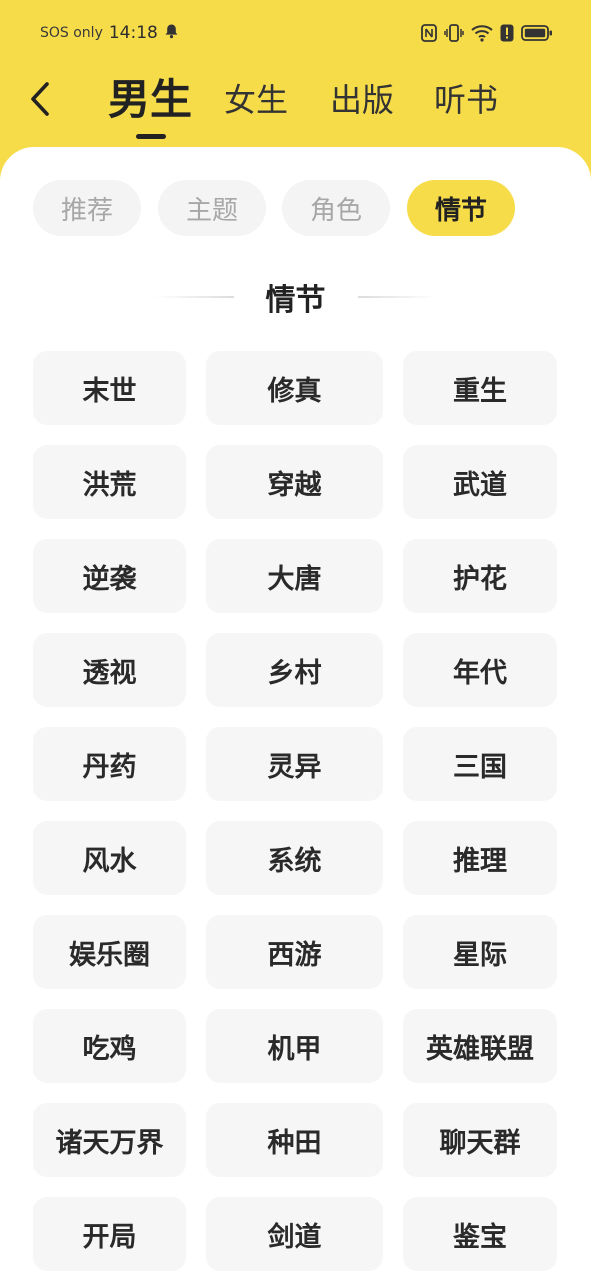  What do you see at coordinates (133, 33) in the screenshot?
I see `clock: 14:18` at bounding box center [133, 33].